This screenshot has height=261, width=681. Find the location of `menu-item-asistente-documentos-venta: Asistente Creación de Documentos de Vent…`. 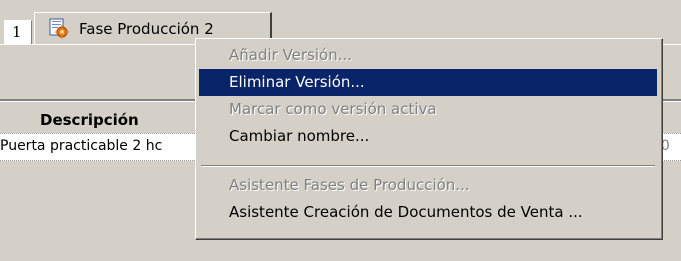

menu-item-asistente-documentos-venta: Asistente Creación de Documentos de Vent… is located at coordinates (428, 212).